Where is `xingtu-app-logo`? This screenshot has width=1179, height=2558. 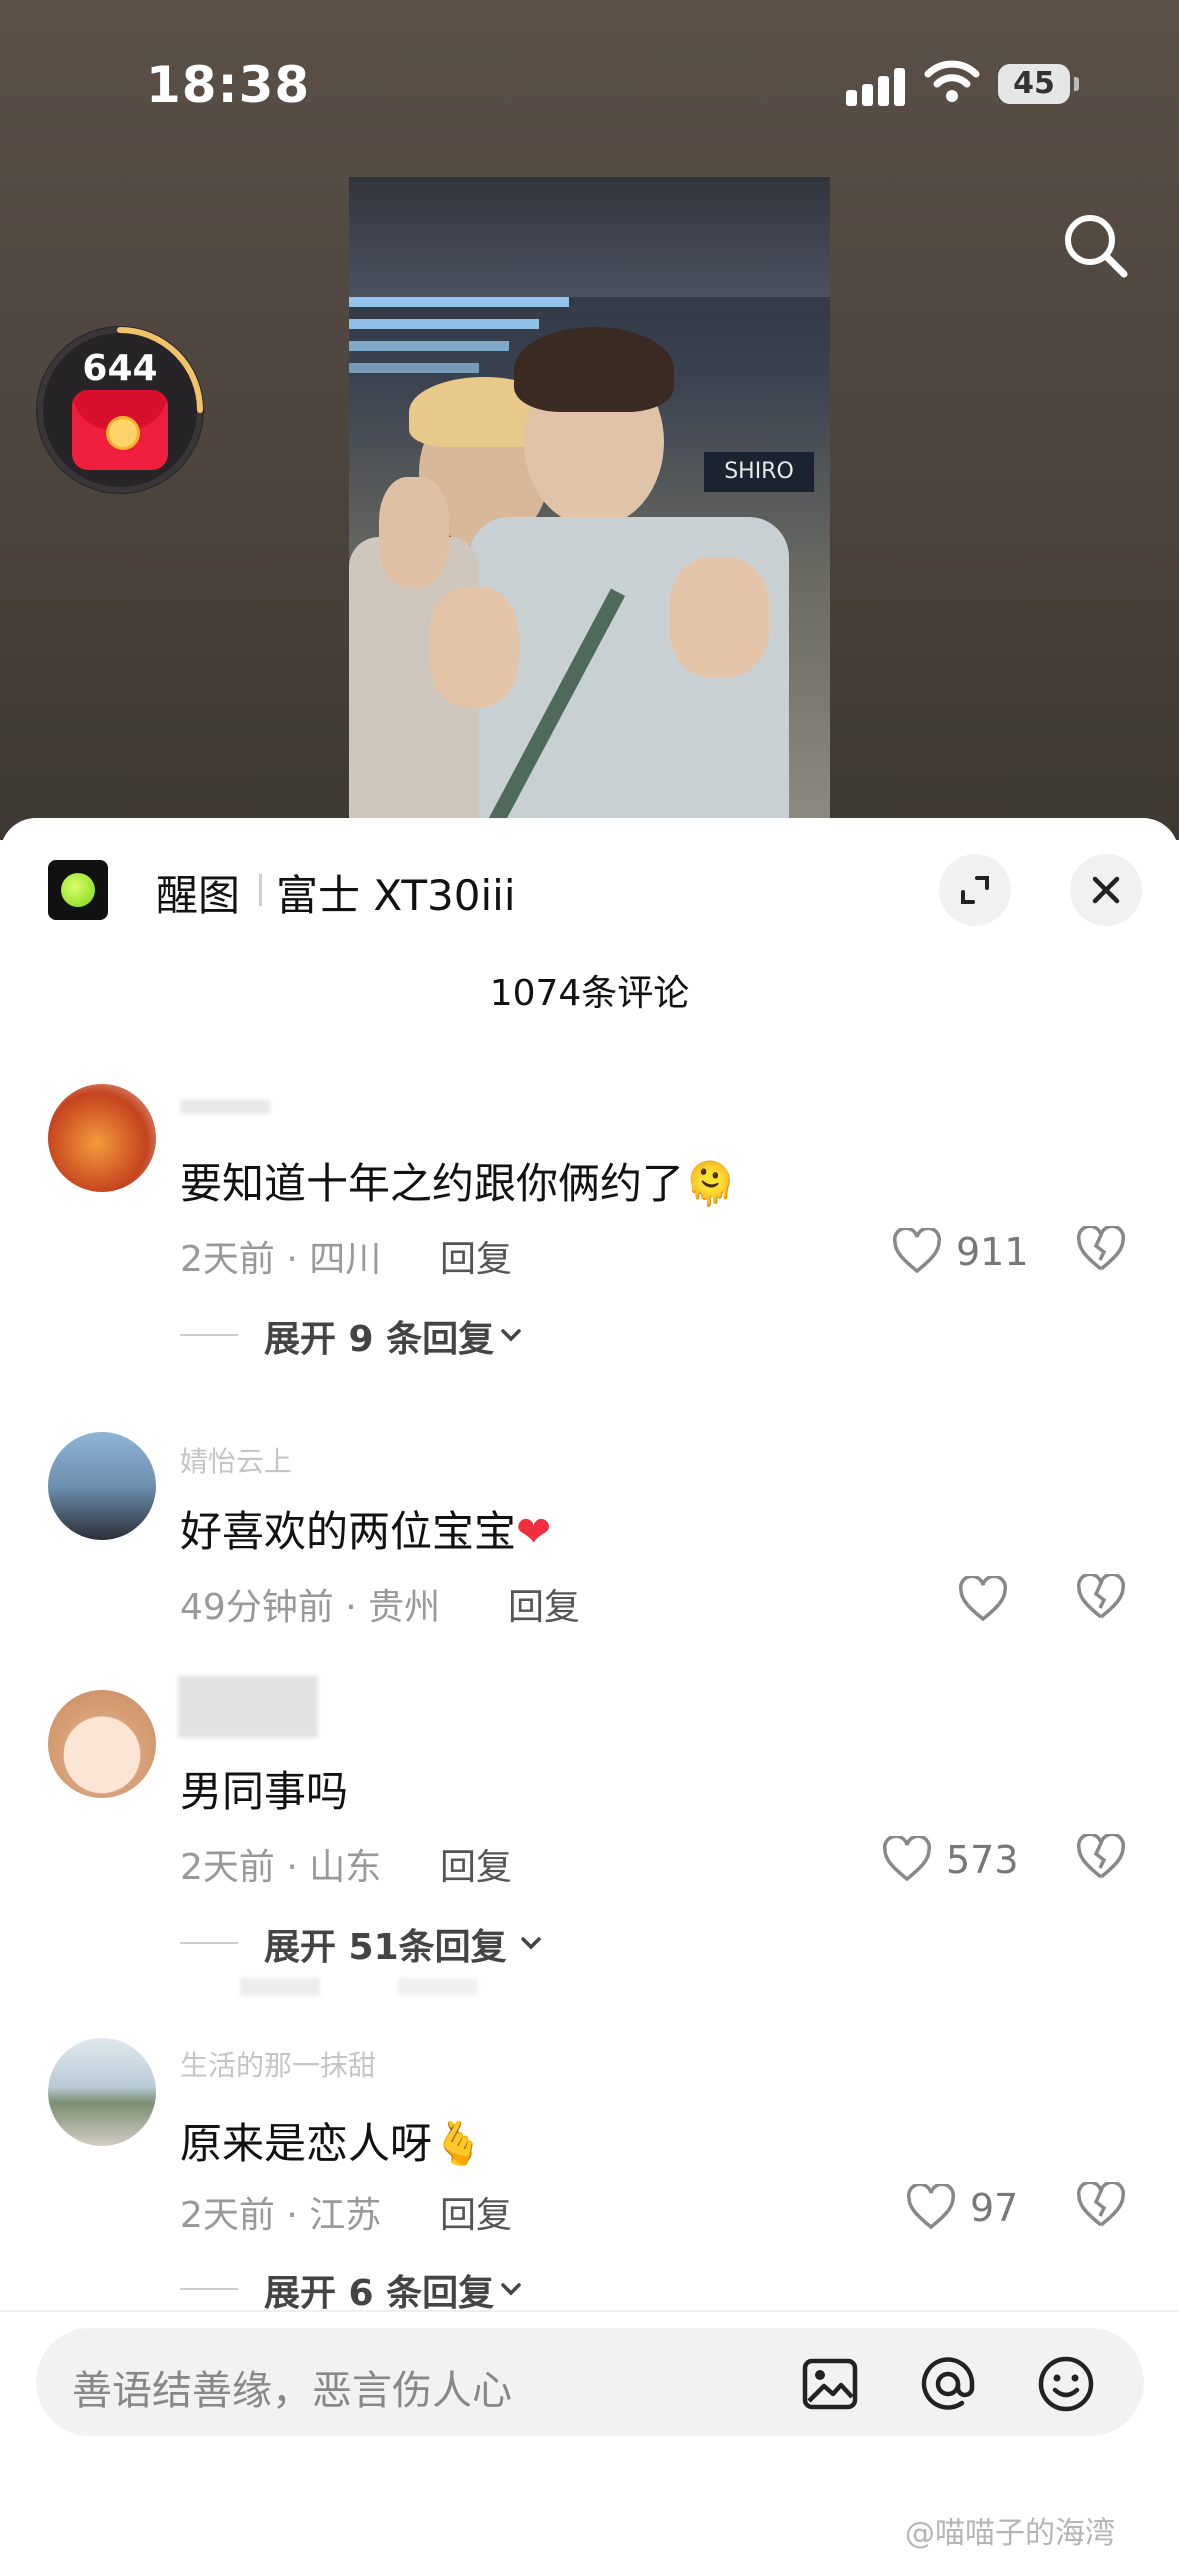
xingtu-app-logo is located at coordinates (78, 890).